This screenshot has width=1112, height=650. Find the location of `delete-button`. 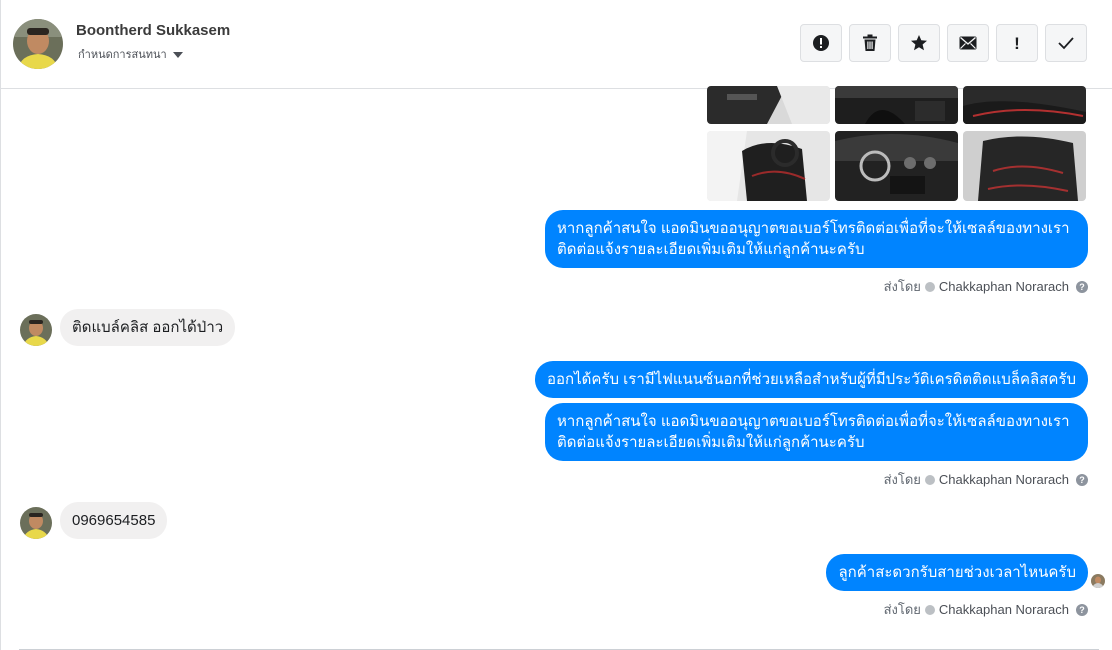

delete-button is located at coordinates (870, 43).